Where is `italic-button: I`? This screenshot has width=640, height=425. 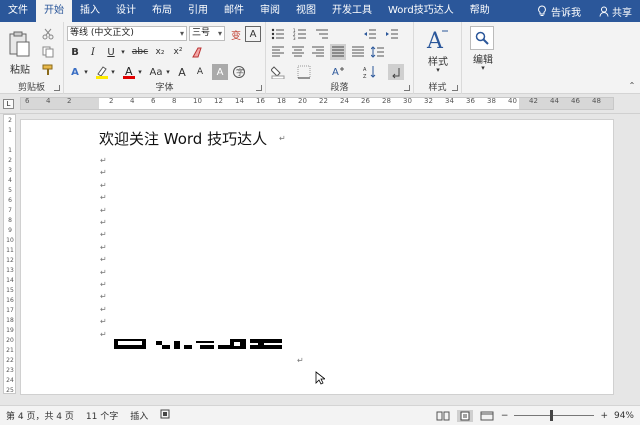 italic-button: I is located at coordinates (93, 52).